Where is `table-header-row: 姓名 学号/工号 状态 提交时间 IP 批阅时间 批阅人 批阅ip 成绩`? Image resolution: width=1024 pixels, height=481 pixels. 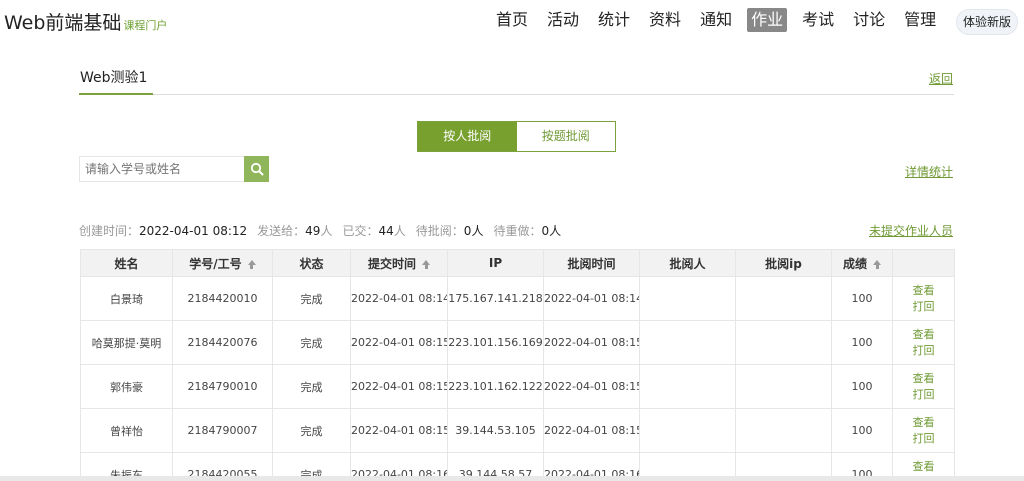
table-header-row: 姓名 学号/工号 状态 提交时间 IP 批阅时间 批阅人 批阅ip 成绩 is located at coordinates (517, 263).